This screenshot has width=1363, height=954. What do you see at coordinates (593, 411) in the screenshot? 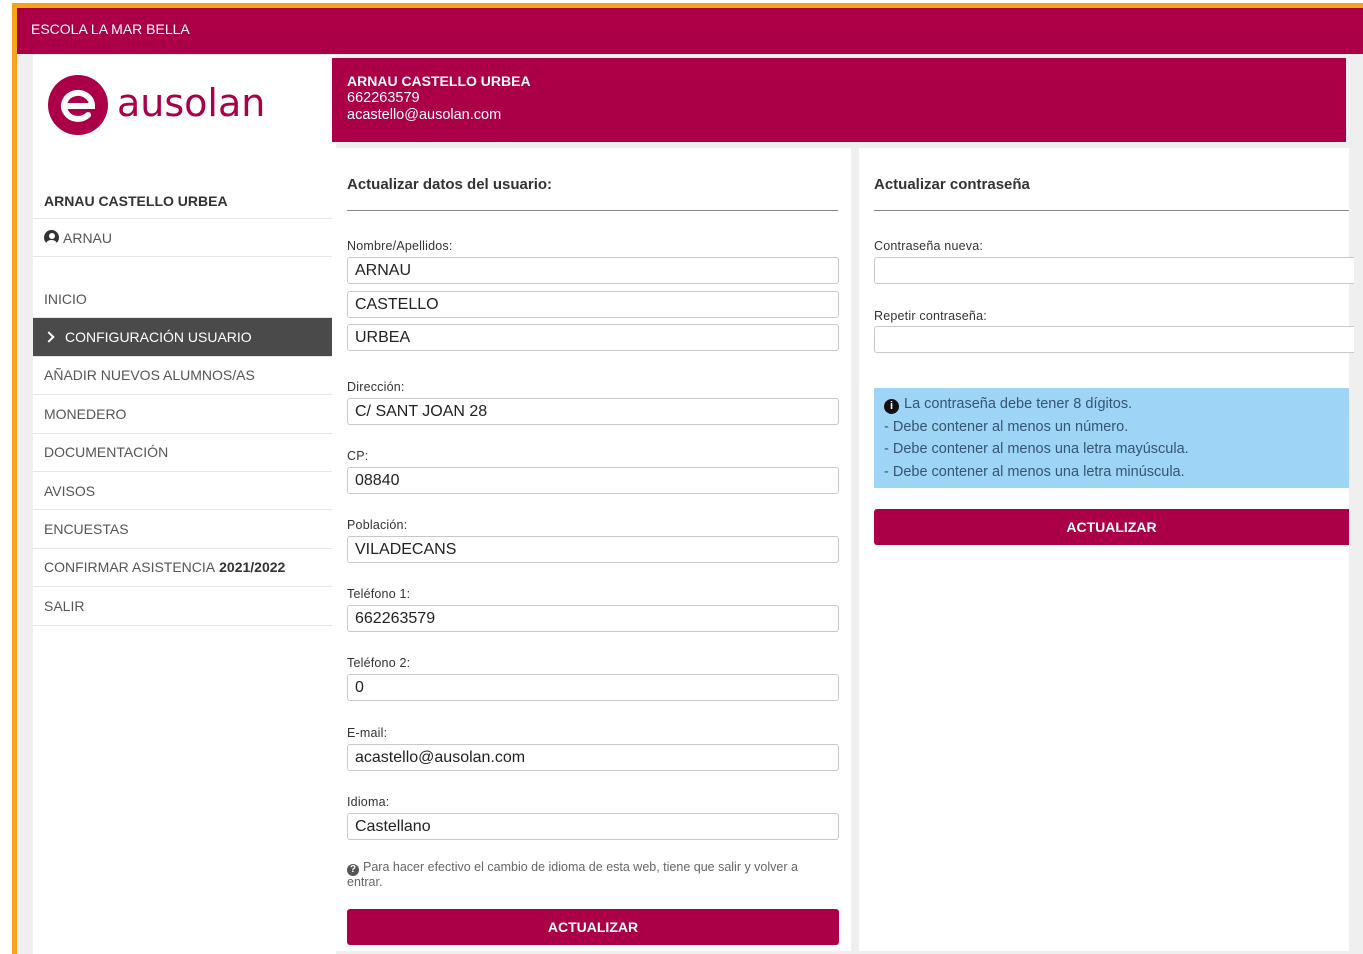
I see `address-input` at bounding box center [593, 411].